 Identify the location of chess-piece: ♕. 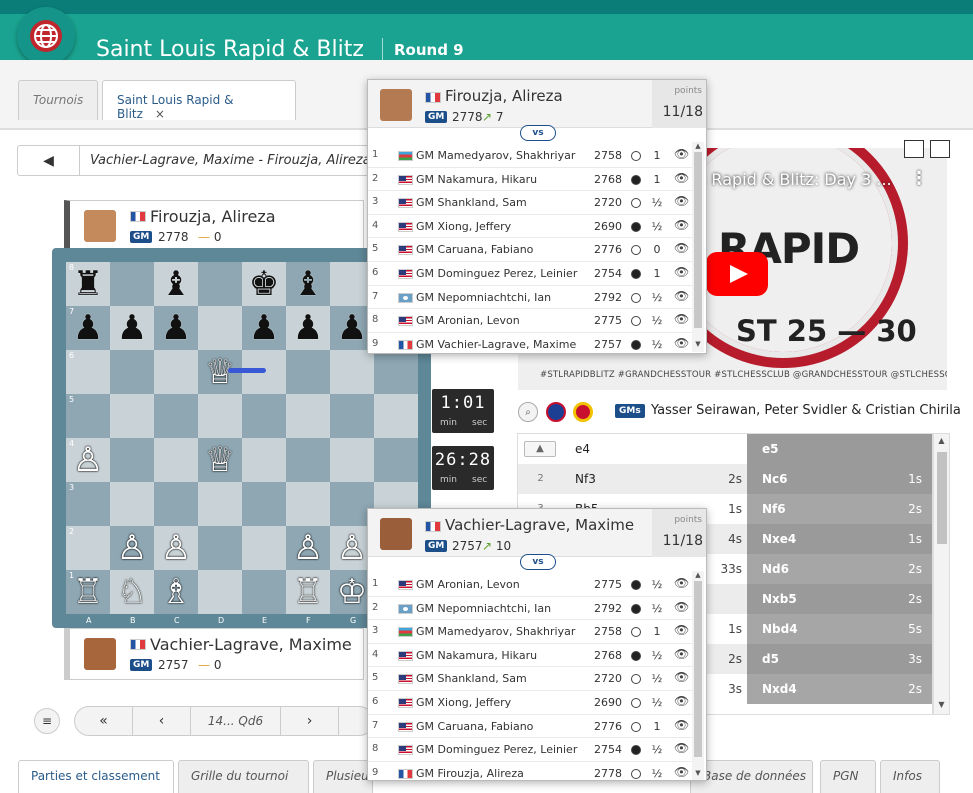
(220, 460).